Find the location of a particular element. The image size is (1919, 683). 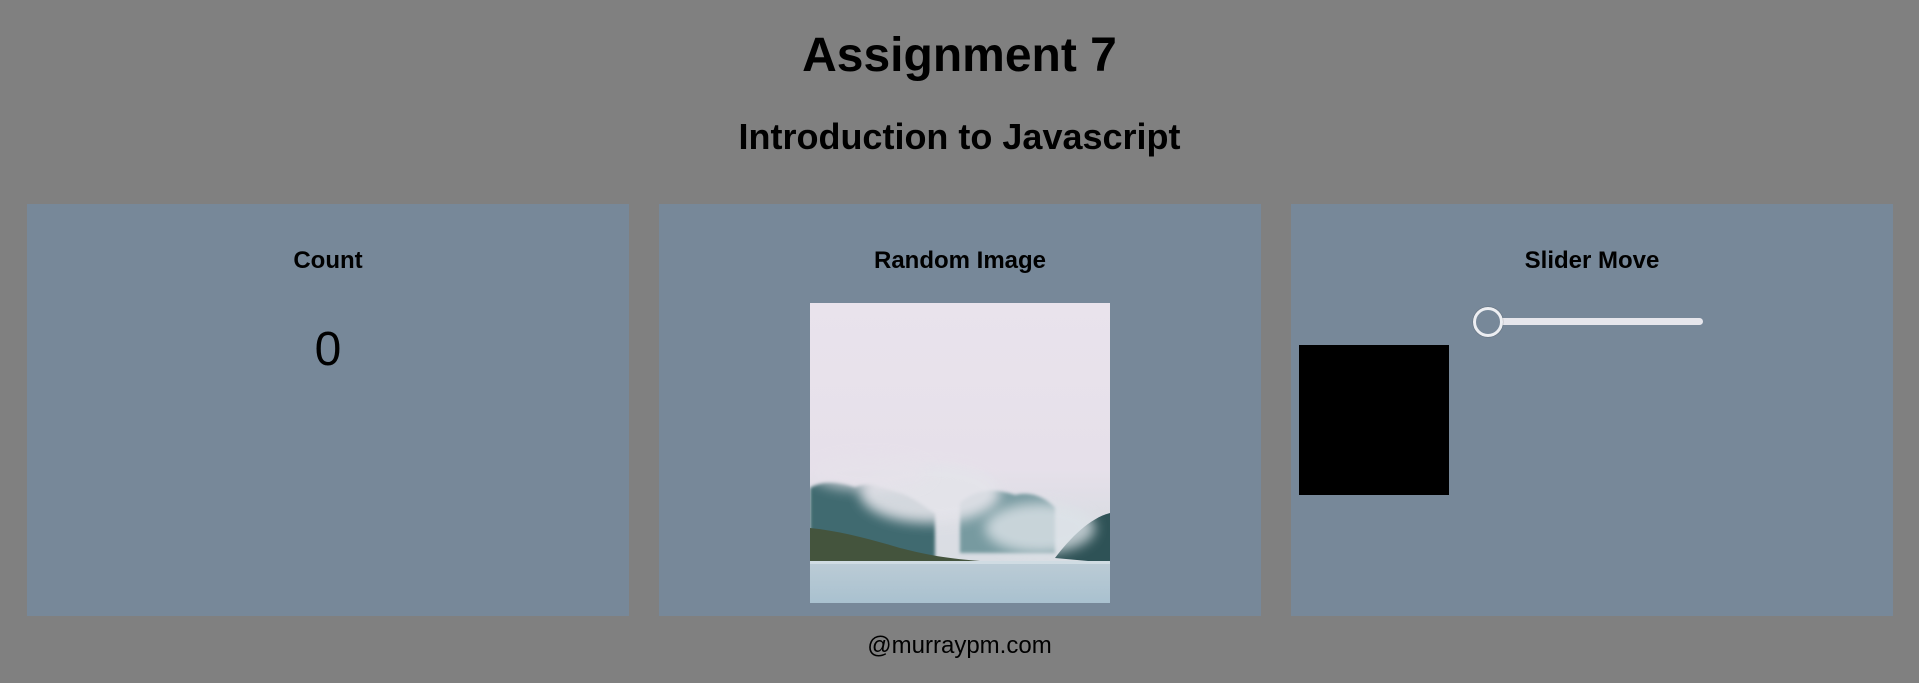

slider-thumb is located at coordinates (1488, 322).